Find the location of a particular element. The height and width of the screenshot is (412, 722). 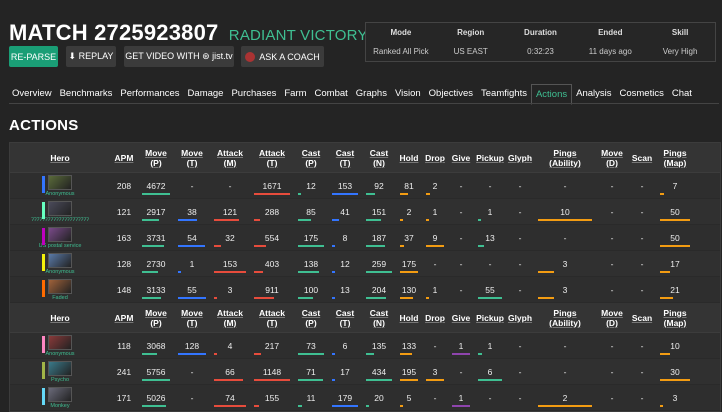

cell-value: 5756 is located at coordinates (156, 371).